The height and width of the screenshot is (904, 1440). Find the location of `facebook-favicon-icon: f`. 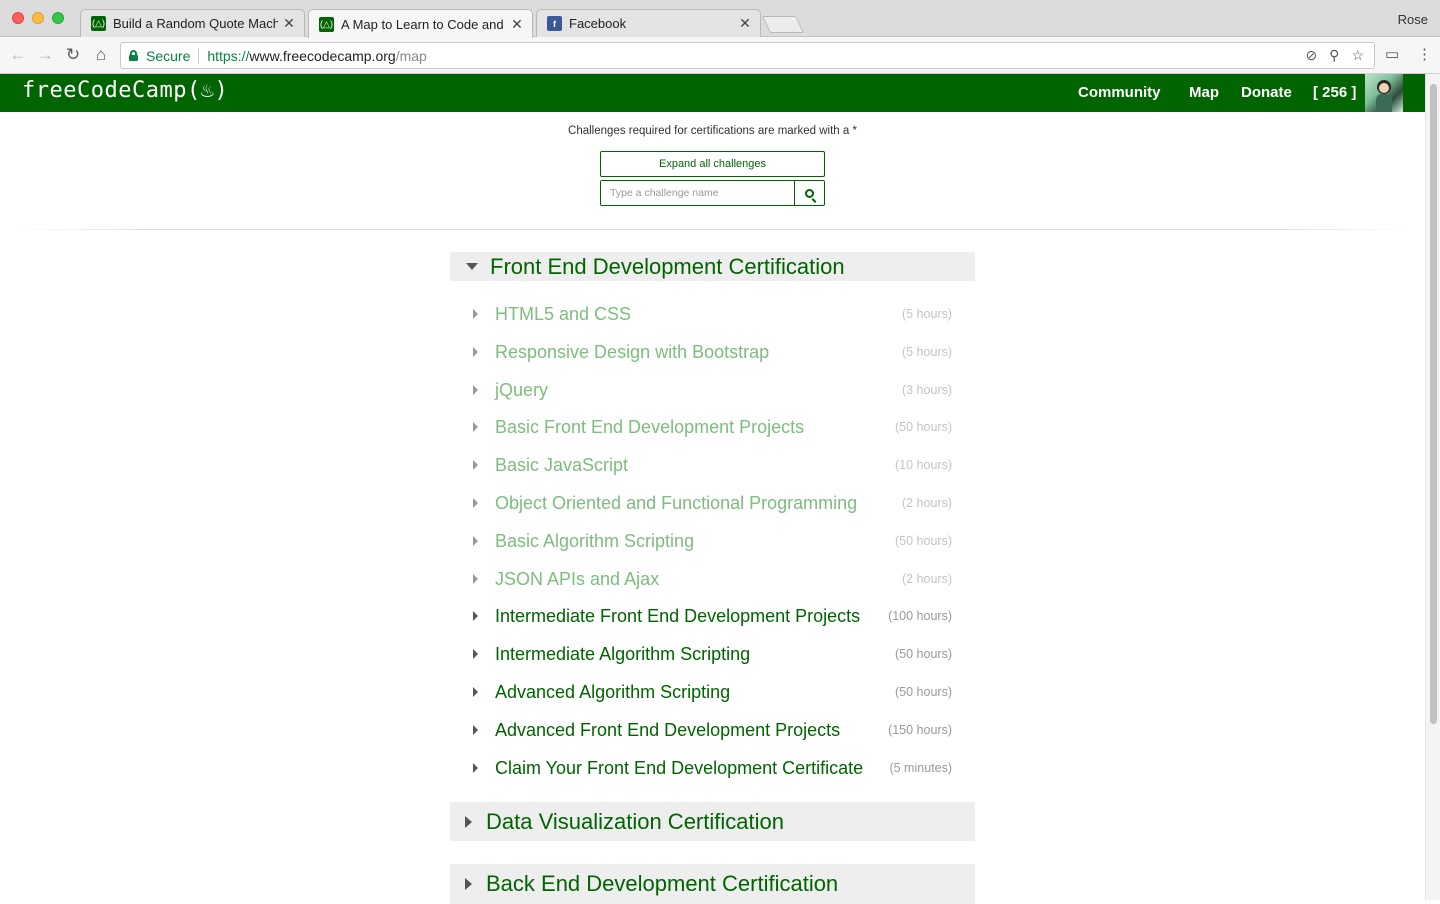

facebook-favicon-icon: f is located at coordinates (554, 23).